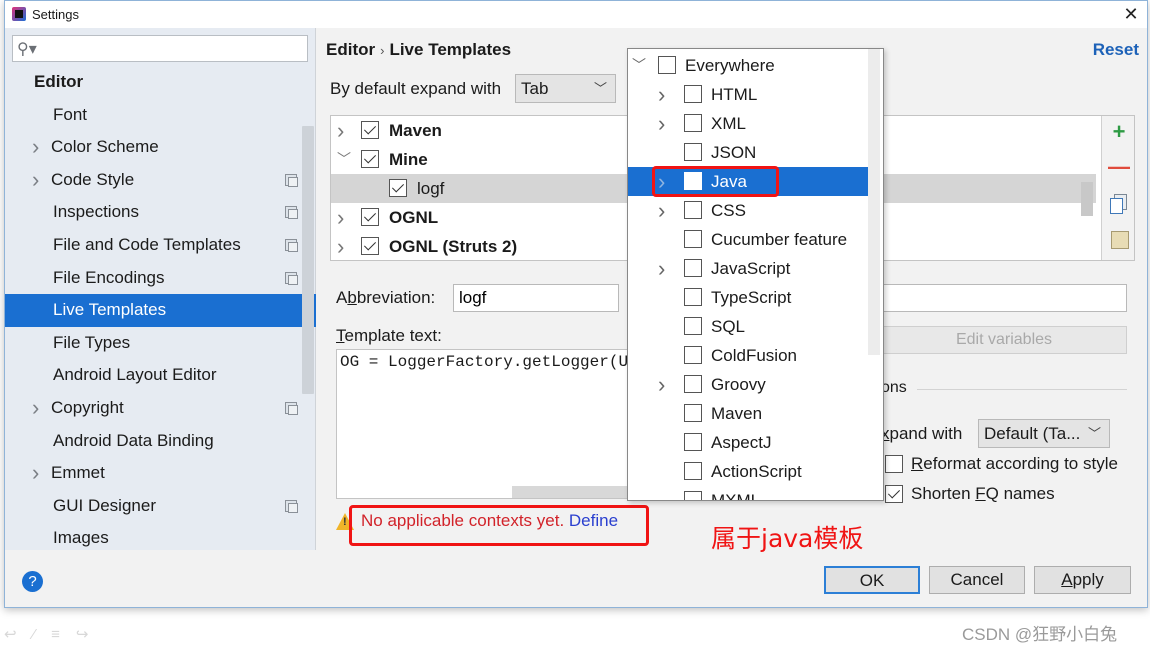 This screenshot has height=649, width=1150. What do you see at coordinates (748, 210) in the screenshot?
I see `context-item-css: › CSS` at bounding box center [748, 210].